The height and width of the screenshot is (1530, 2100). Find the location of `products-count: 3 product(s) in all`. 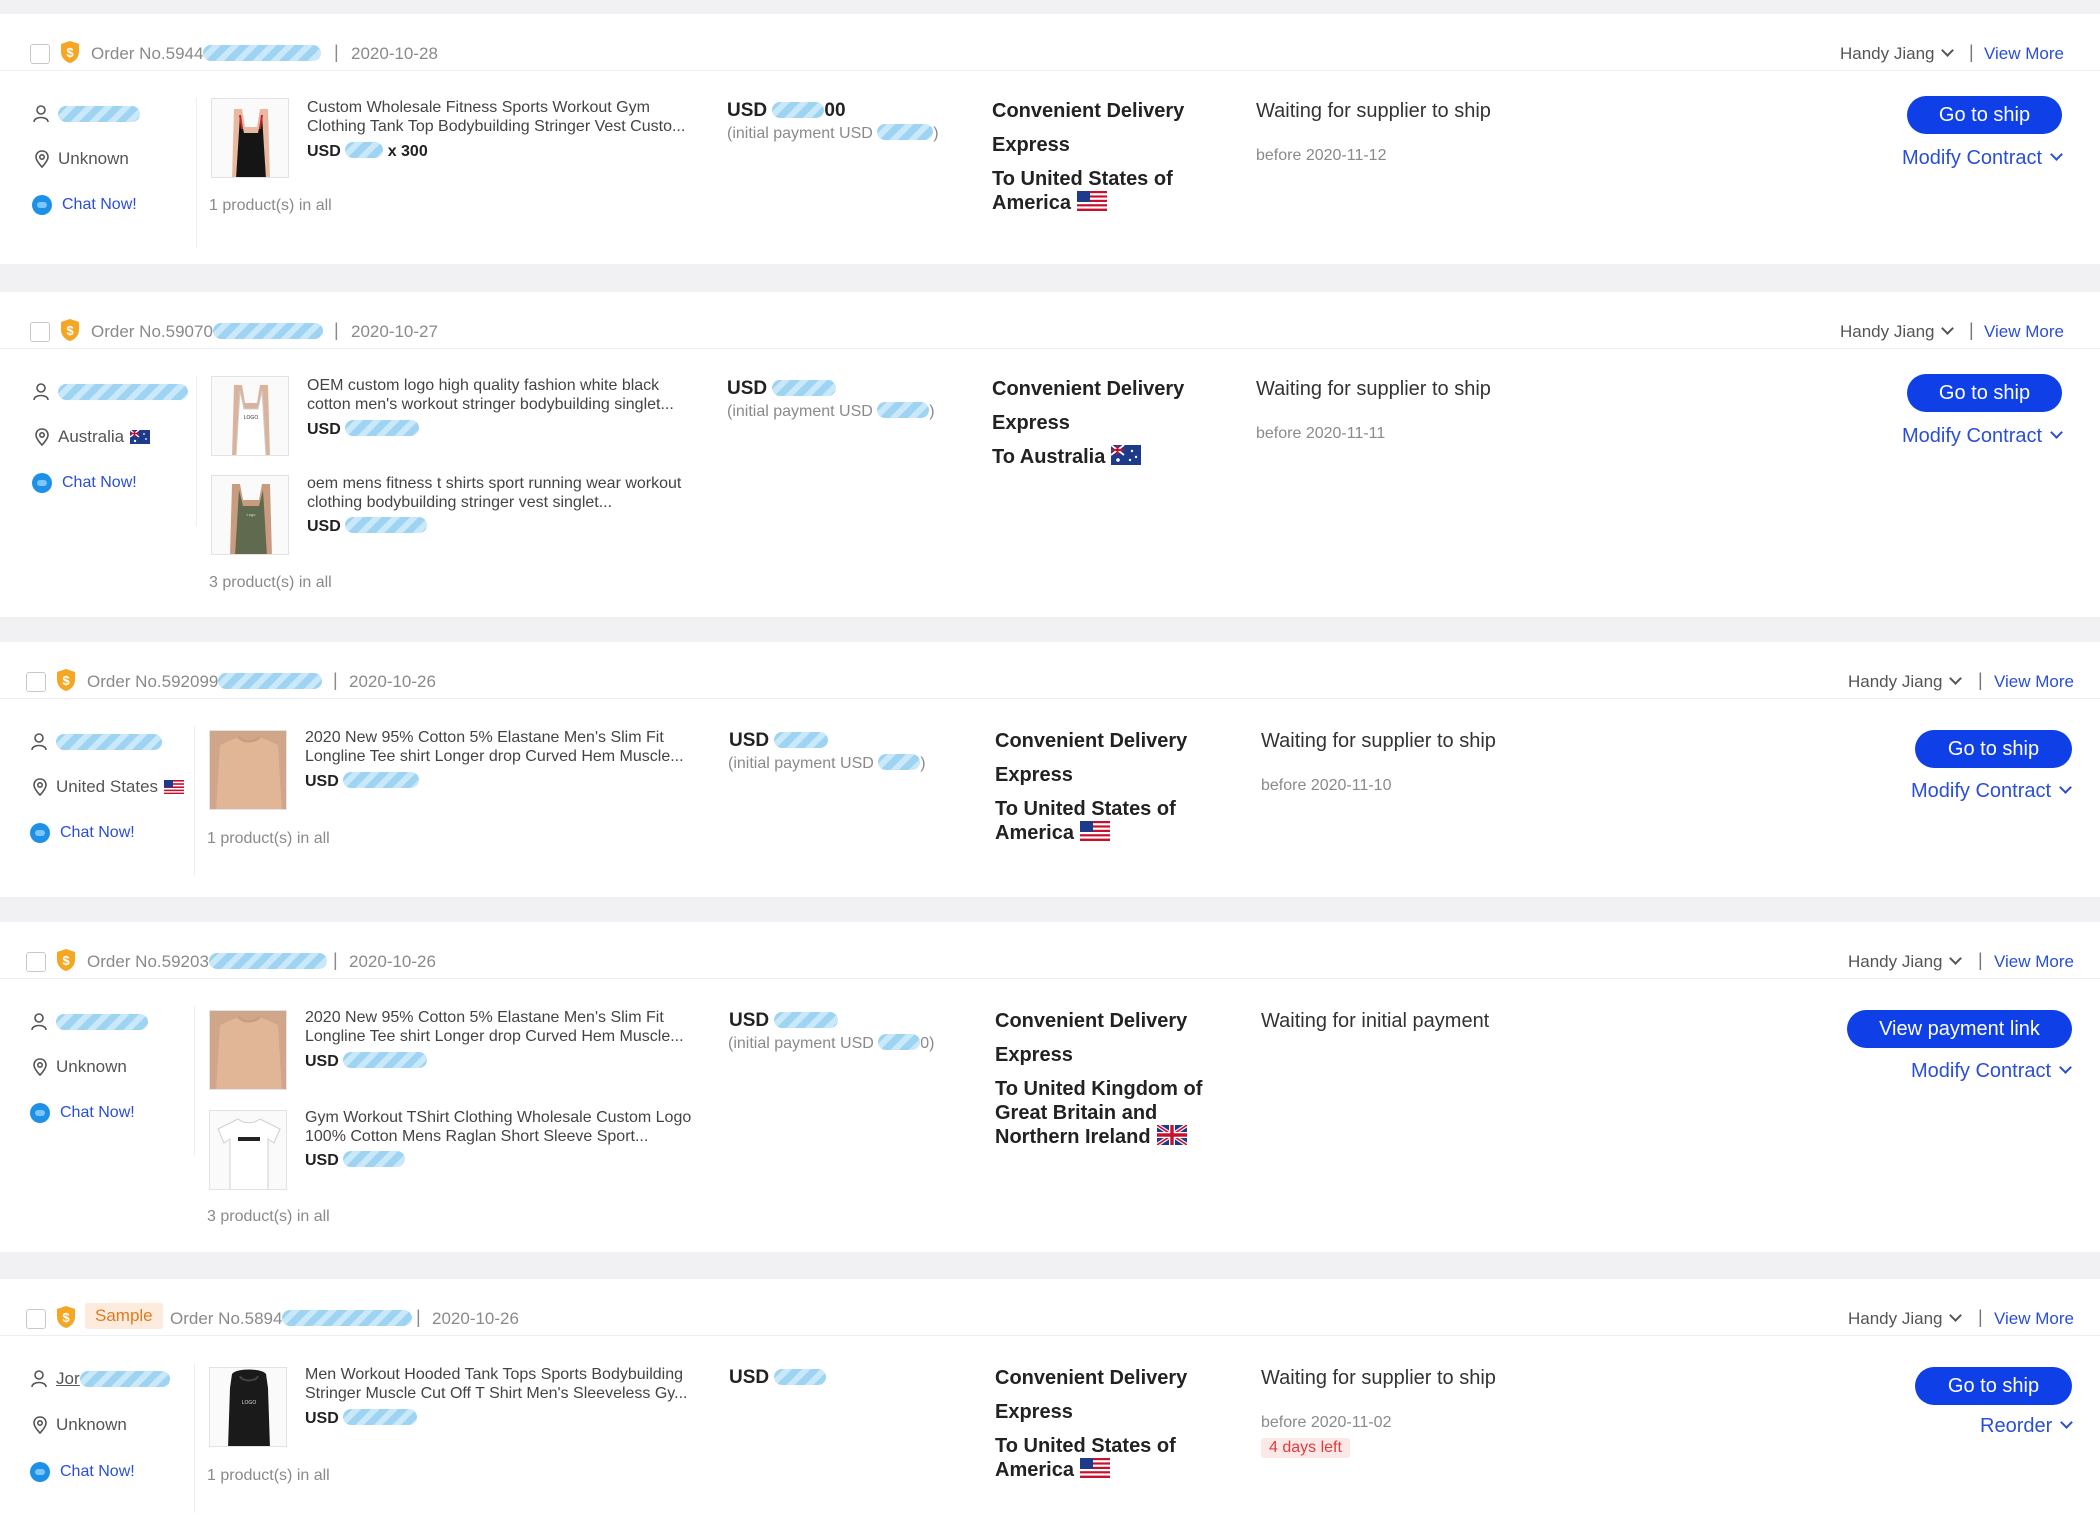

products-count: 3 product(s) in all is located at coordinates (270, 582).